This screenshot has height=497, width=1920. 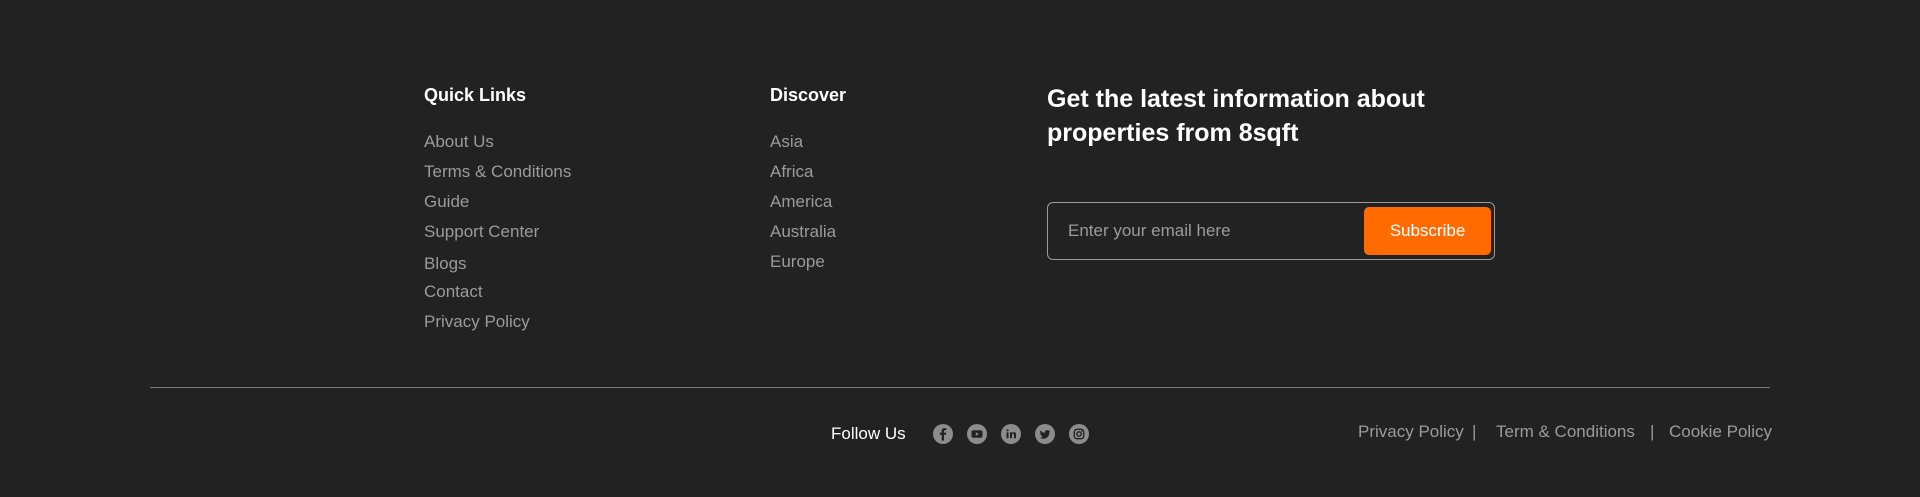 I want to click on quick-link-blogs: Blogs, so click(x=445, y=264).